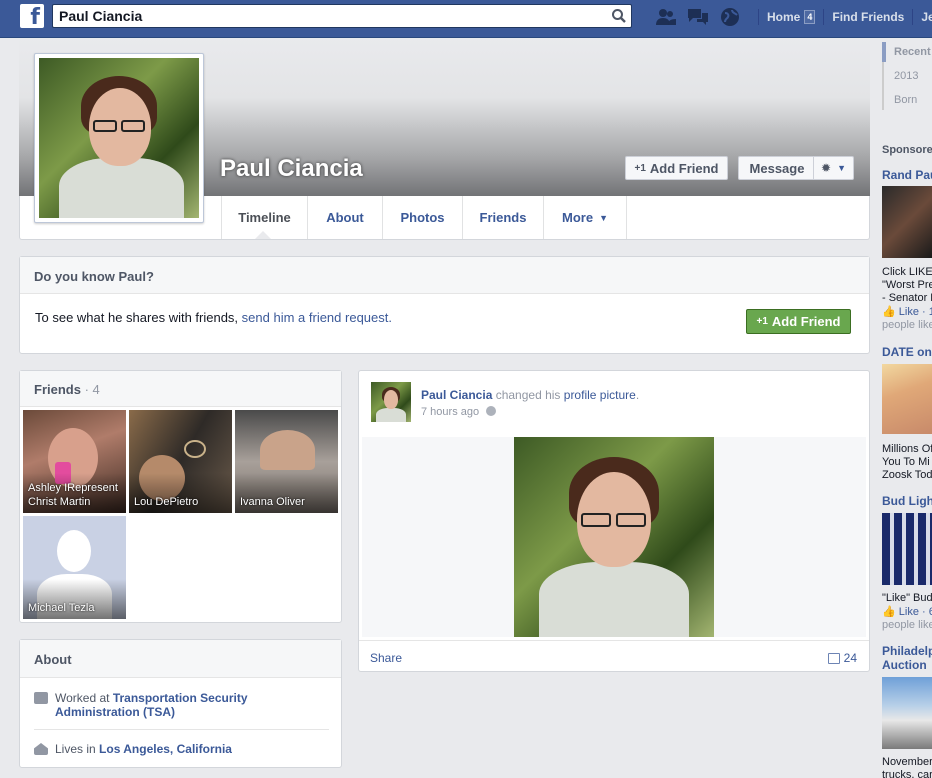 The width and height of the screenshot is (932, 778). I want to click on friend-tile: Lou DePietro, so click(180, 461).